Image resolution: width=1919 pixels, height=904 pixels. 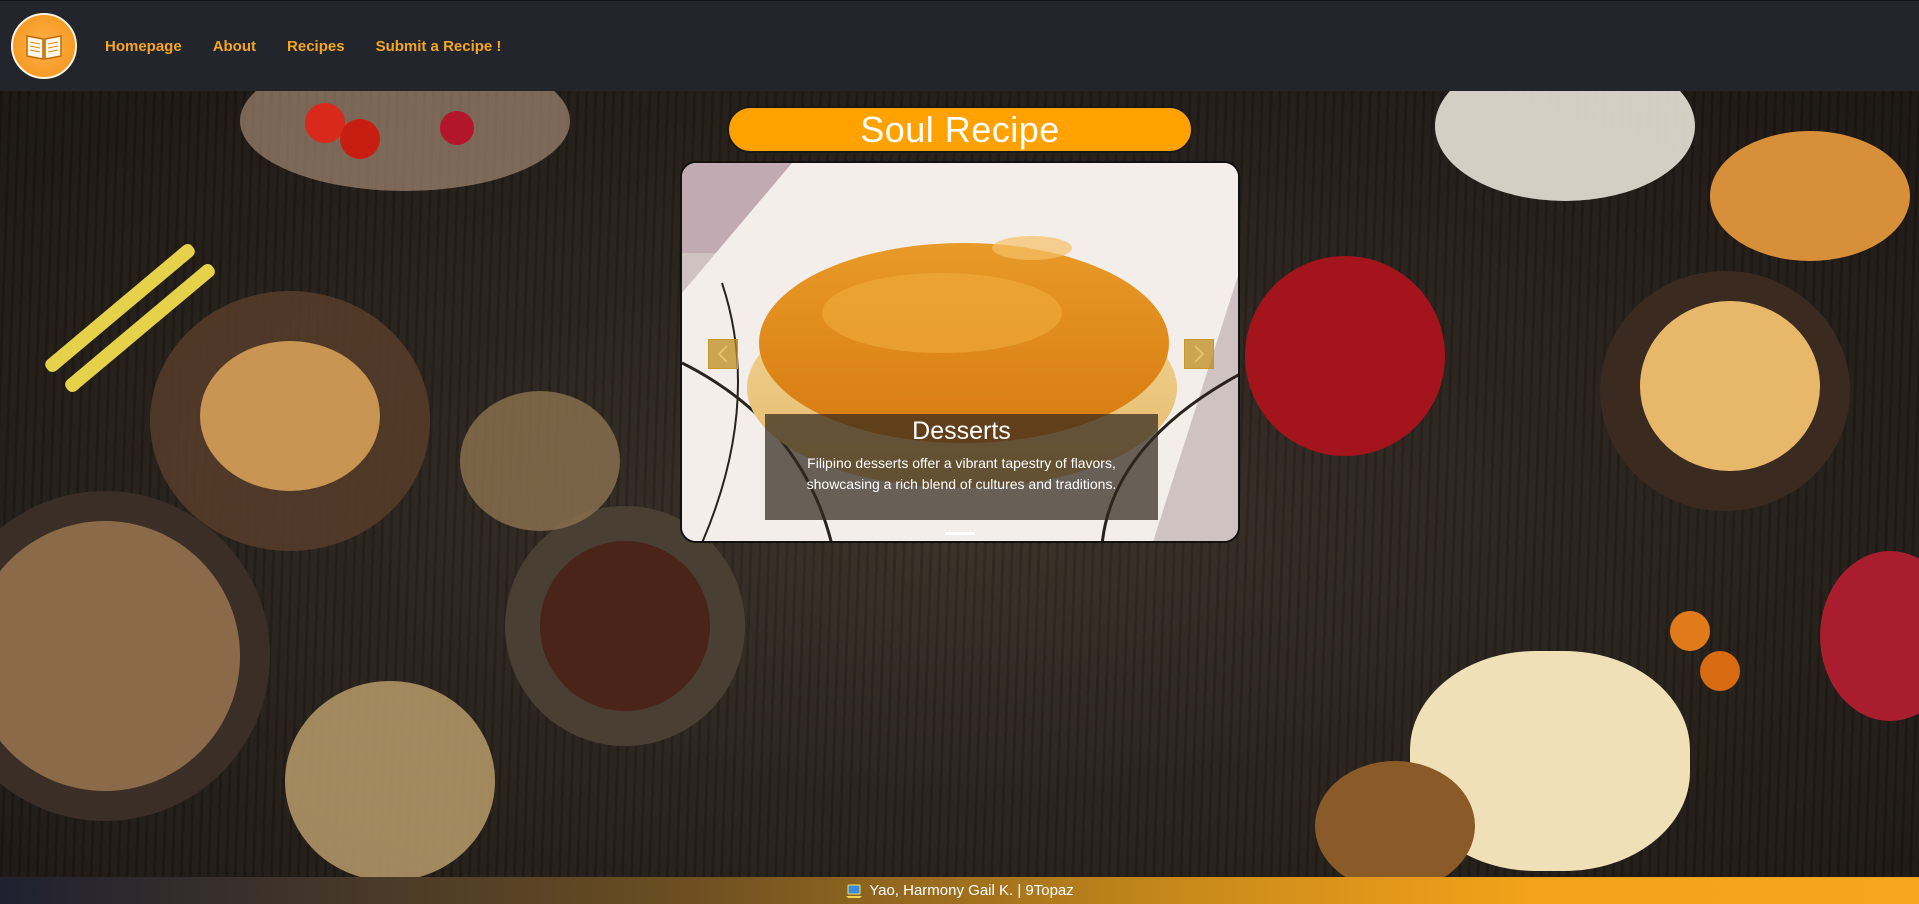 I want to click on slide-title: Desserts, so click(x=961, y=431).